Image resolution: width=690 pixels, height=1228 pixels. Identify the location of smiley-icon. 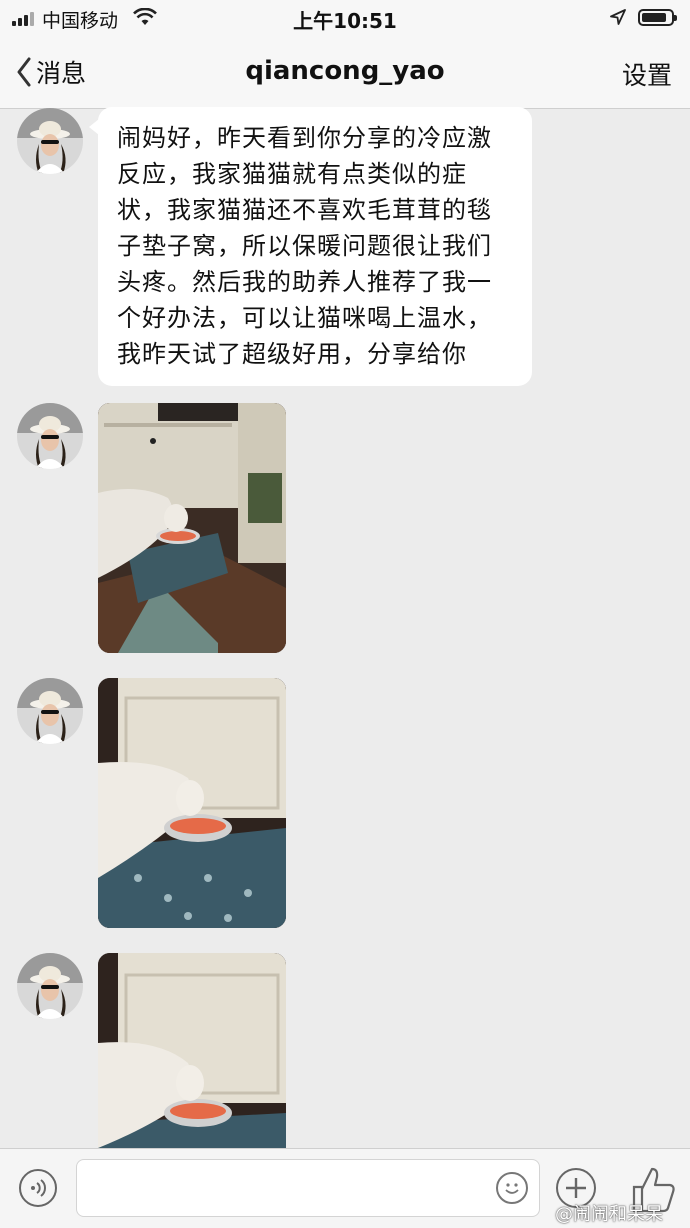
(512, 1188).